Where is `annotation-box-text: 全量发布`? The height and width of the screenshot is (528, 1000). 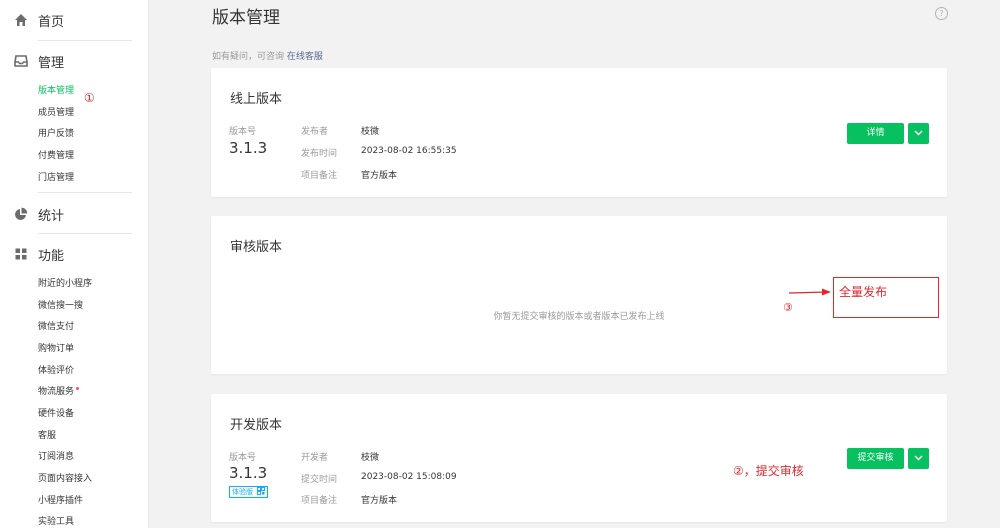
annotation-box-text: 全量发布 is located at coordinates (863, 292).